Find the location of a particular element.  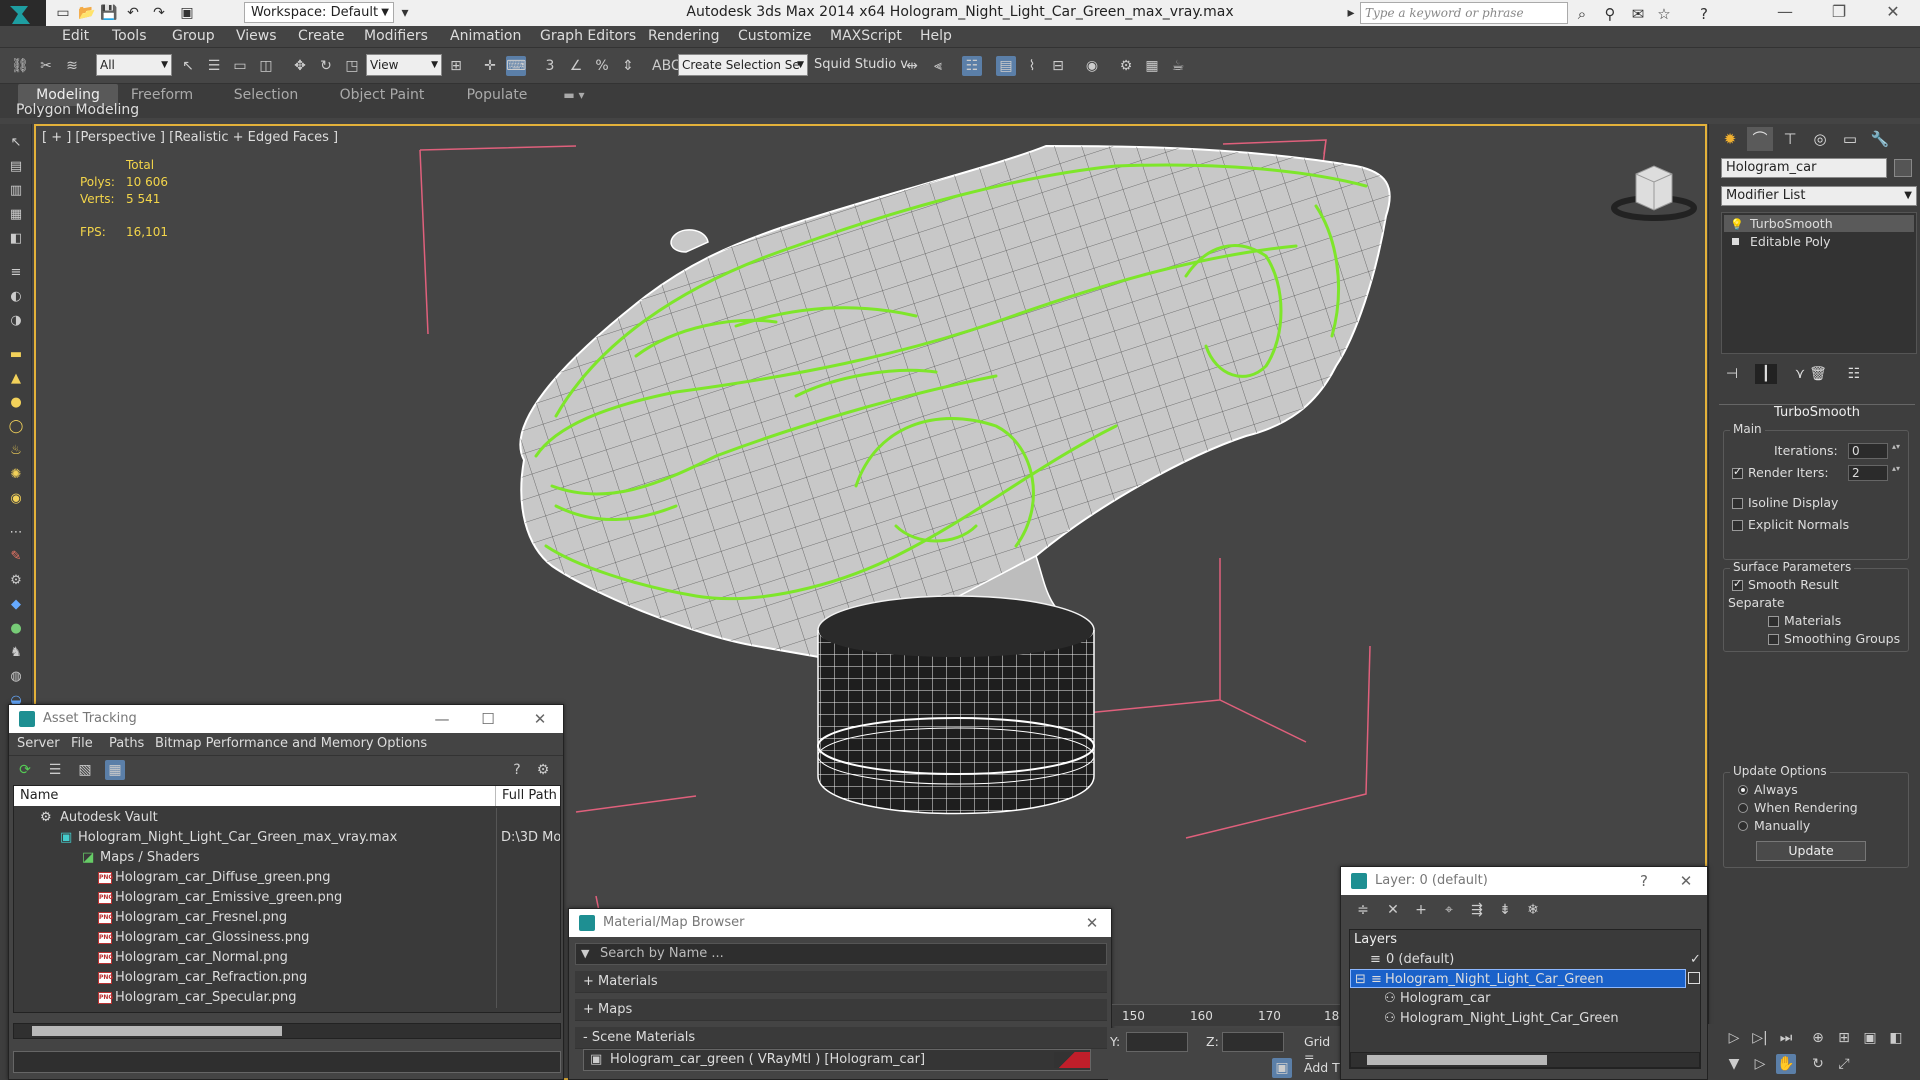

layer-explorer-icon: ▤ is located at coordinates (1006, 66).